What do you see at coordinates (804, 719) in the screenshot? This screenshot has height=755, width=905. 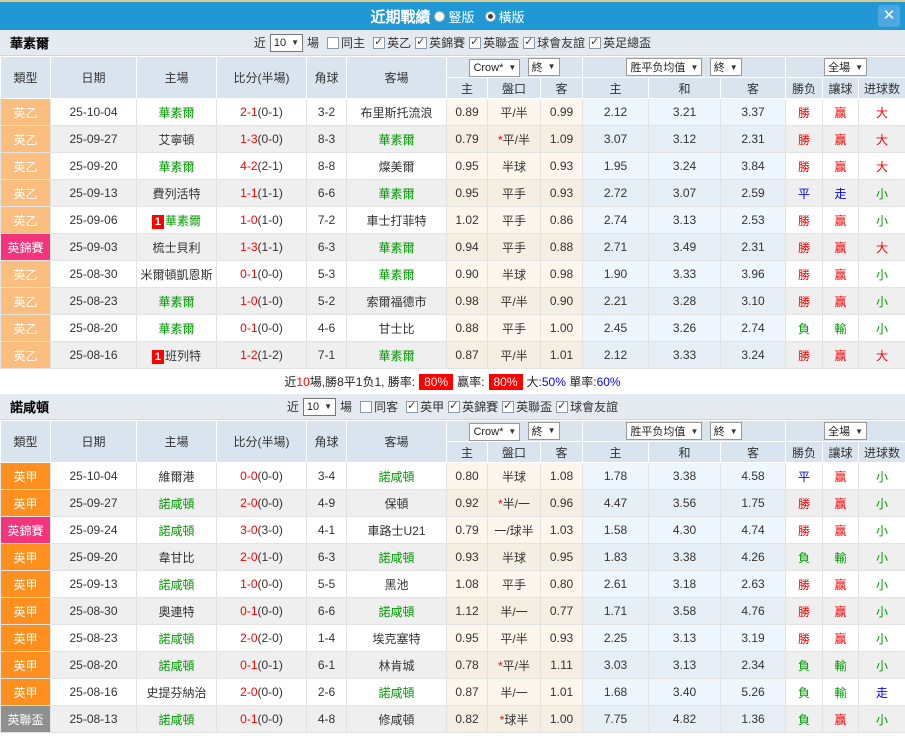 I see `outcome-cell: 負` at bounding box center [804, 719].